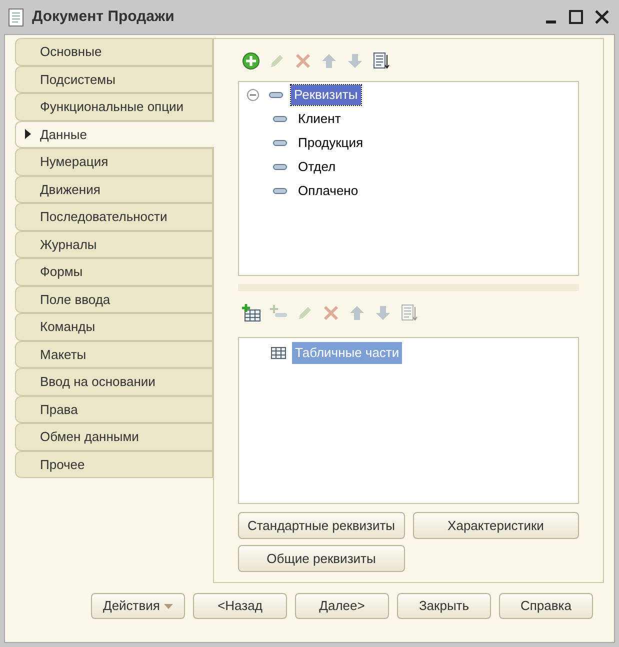 This screenshot has width=619, height=647. Describe the element at coordinates (381, 61) in the screenshot. I see `list-icon` at that location.